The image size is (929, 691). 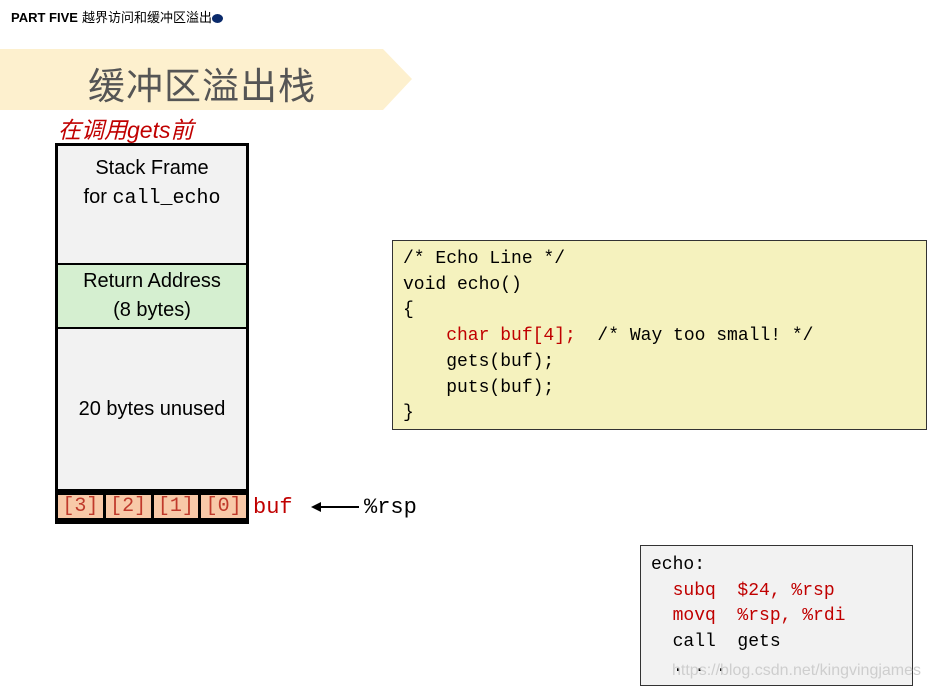 What do you see at coordinates (390, 507) in the screenshot?
I see `rsp-label: %rsp` at bounding box center [390, 507].